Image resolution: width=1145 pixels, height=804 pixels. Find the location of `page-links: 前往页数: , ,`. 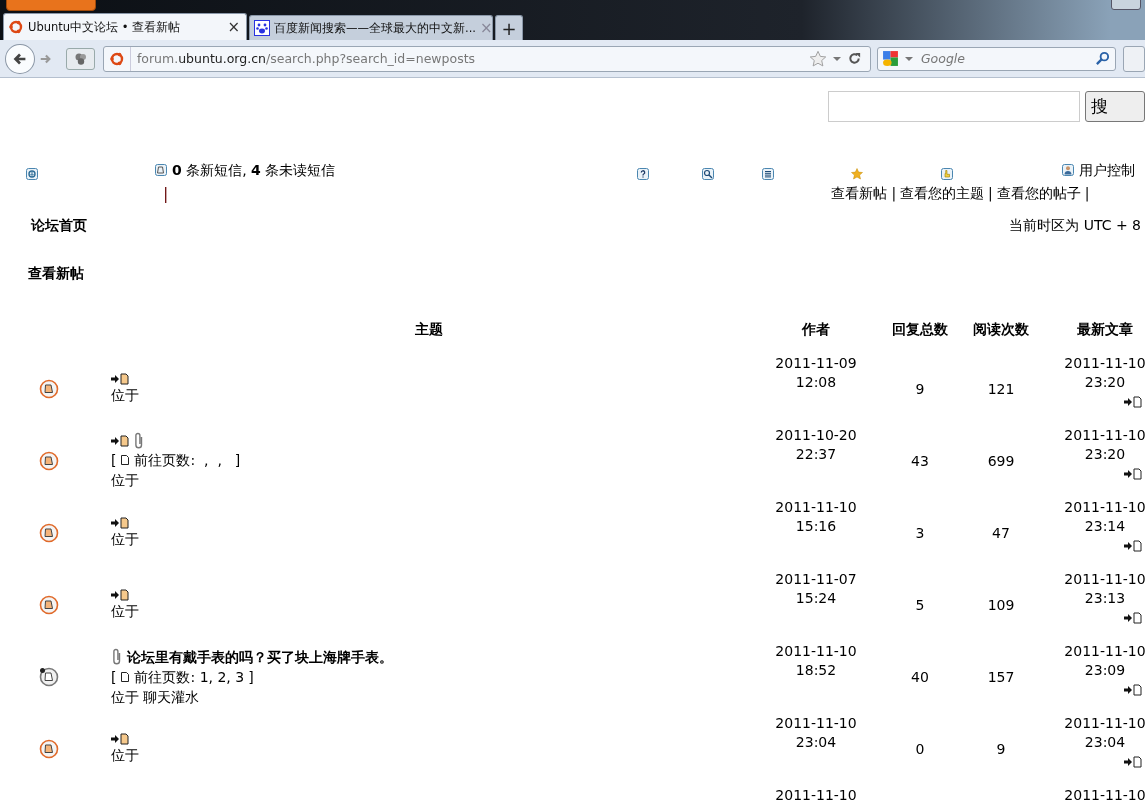

page-links: 前往页数: , , is located at coordinates (182, 460).